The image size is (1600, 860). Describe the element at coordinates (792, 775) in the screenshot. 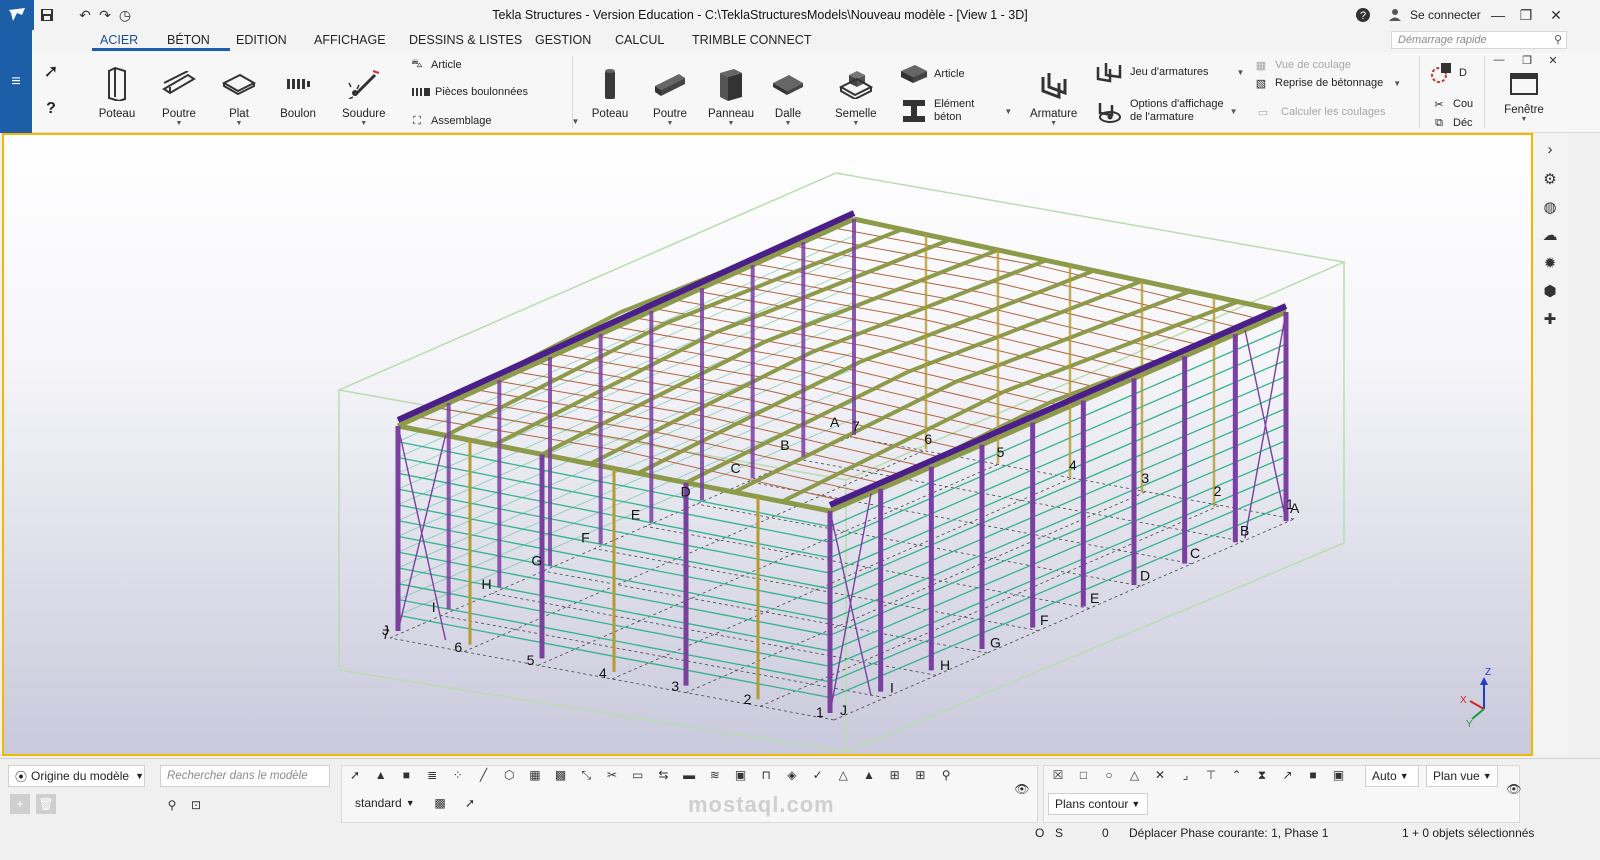

I see `selection-switch-icon: ◈` at that location.